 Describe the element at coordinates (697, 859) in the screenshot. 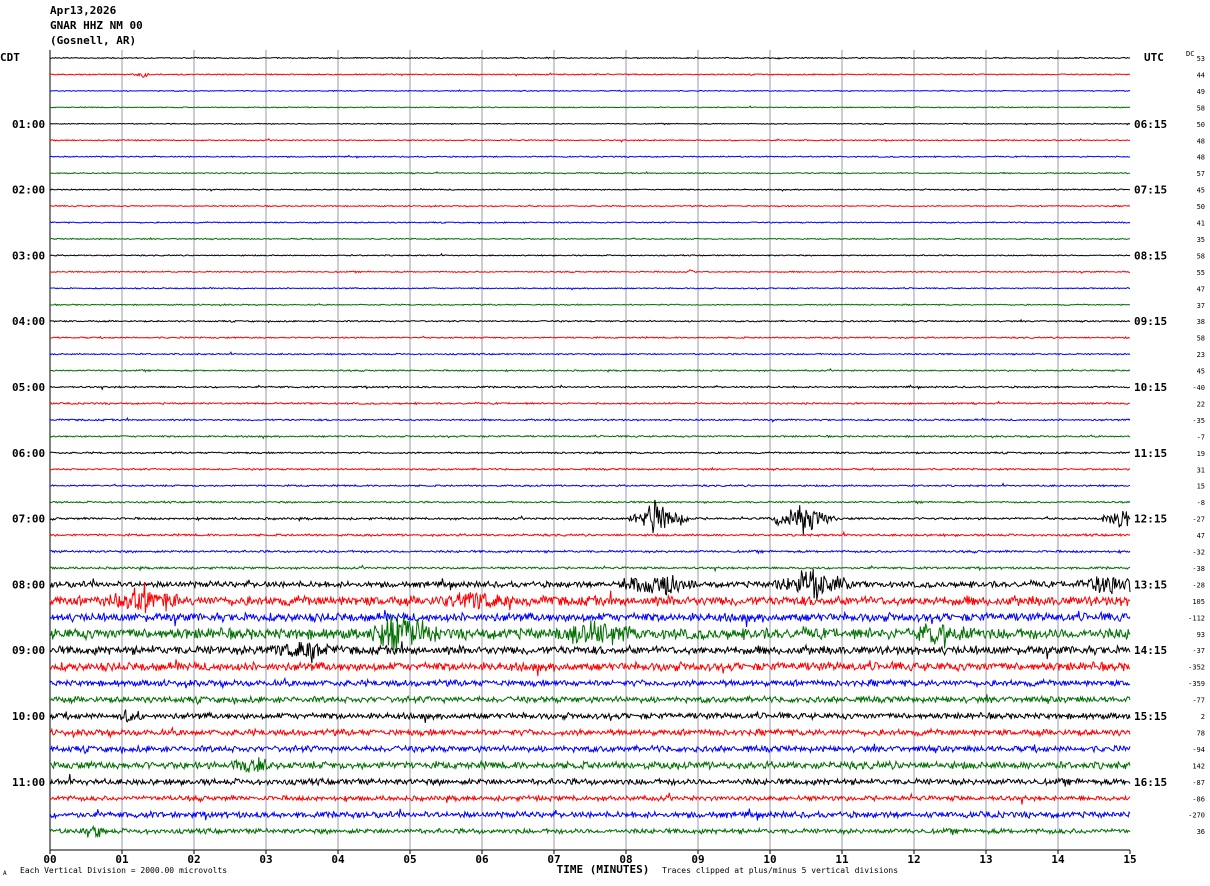

I see `x-tick-label: 09` at that location.